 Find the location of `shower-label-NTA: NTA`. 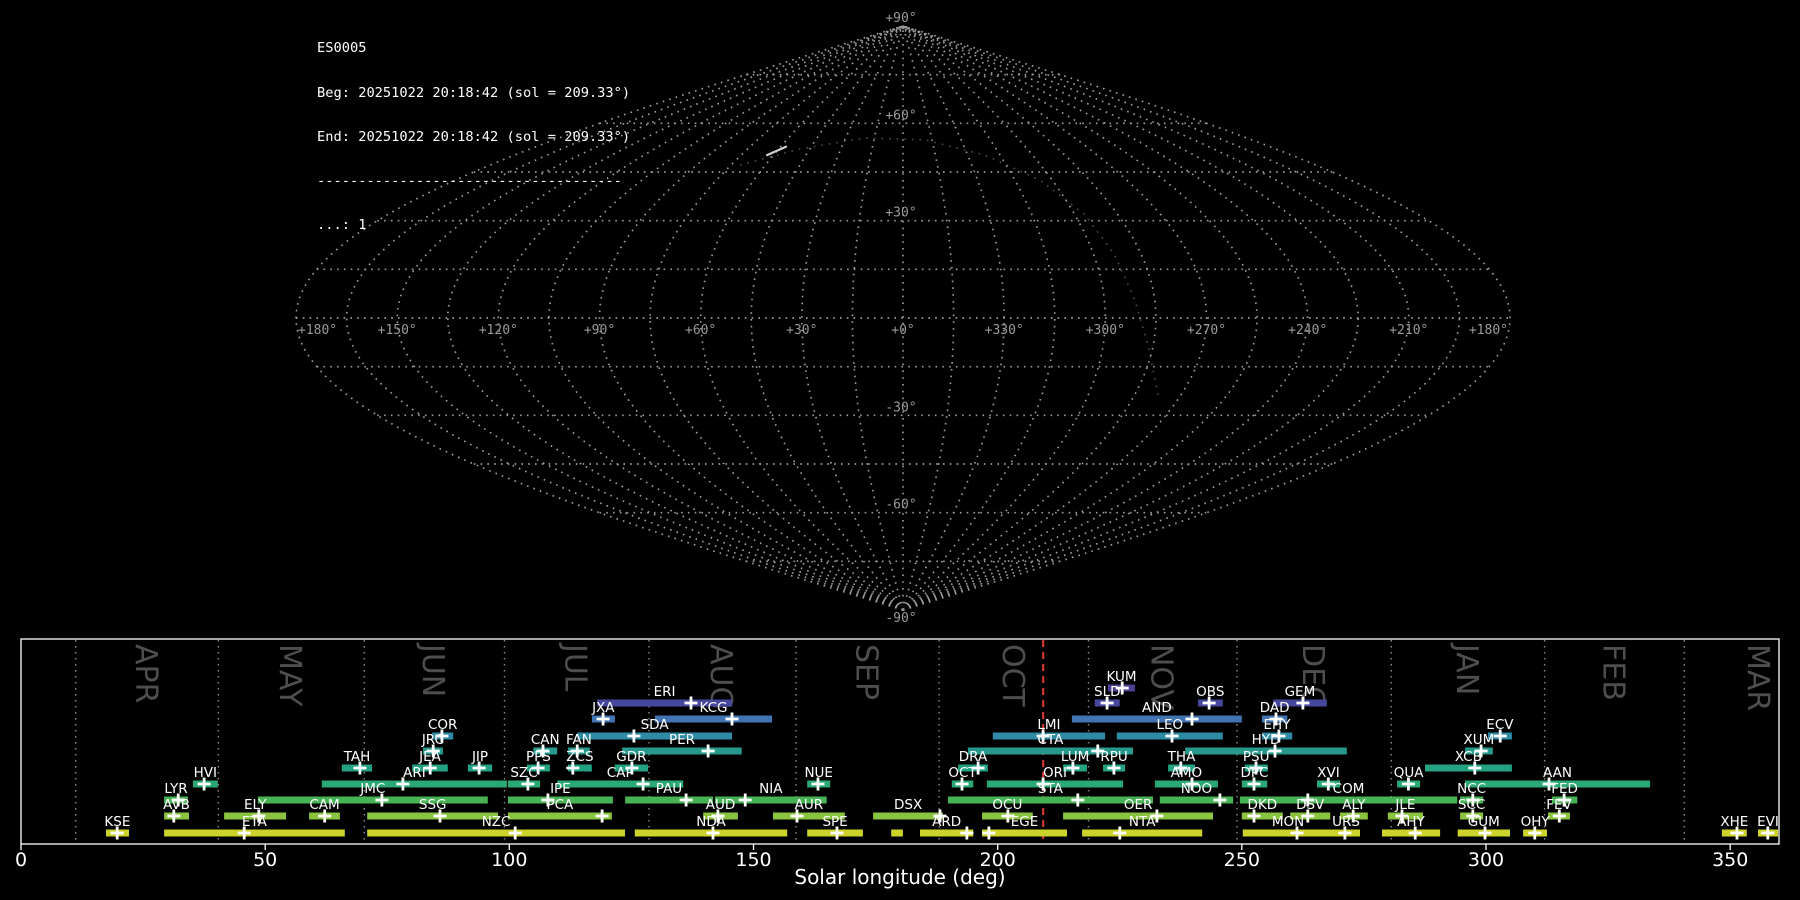

shower-label-NTA: NTA is located at coordinates (1142, 822).